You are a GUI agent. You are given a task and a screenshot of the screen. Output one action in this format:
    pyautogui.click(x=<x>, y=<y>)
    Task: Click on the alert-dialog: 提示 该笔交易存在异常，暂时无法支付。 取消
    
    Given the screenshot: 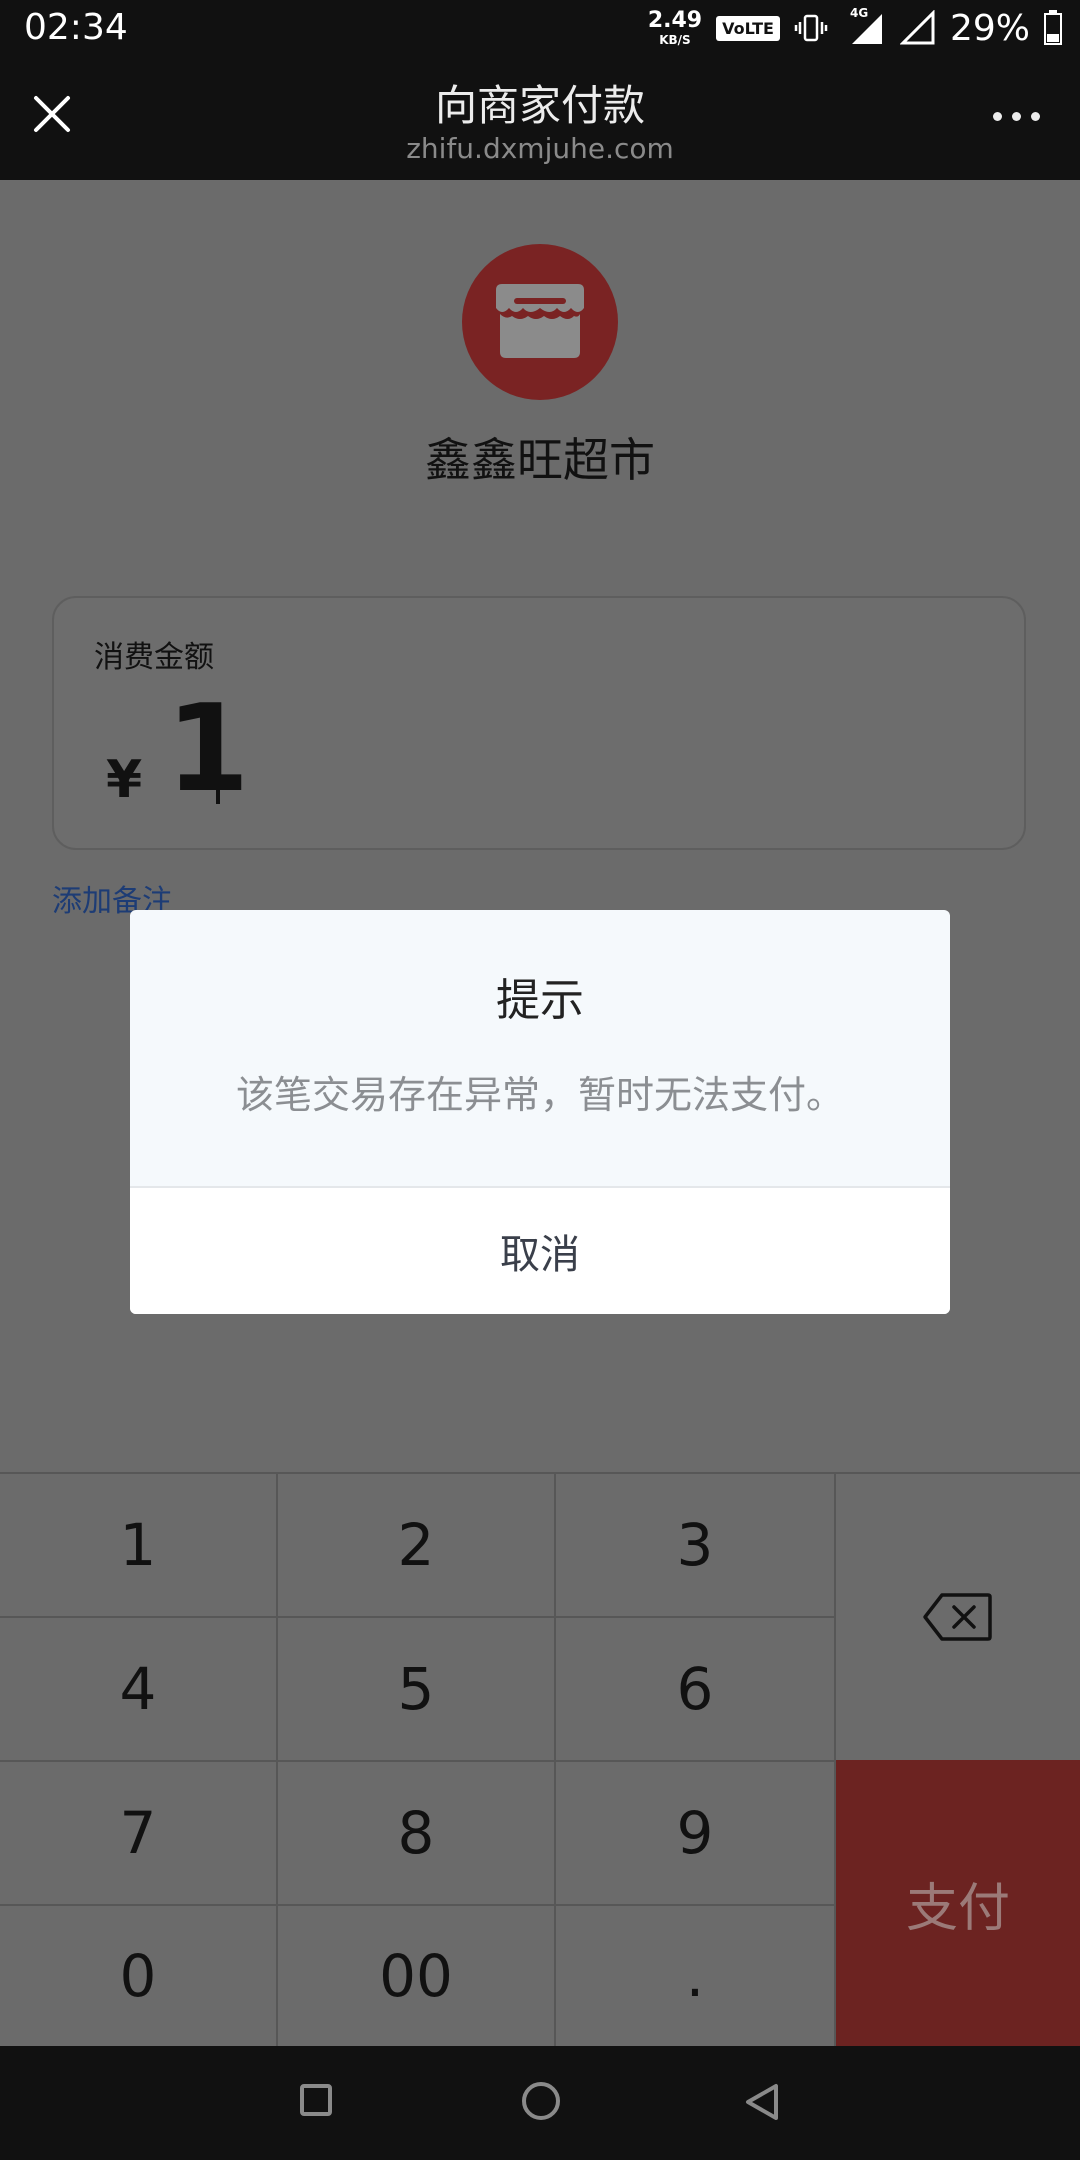 What is the action you would take?
    pyautogui.click(x=540, y=1112)
    